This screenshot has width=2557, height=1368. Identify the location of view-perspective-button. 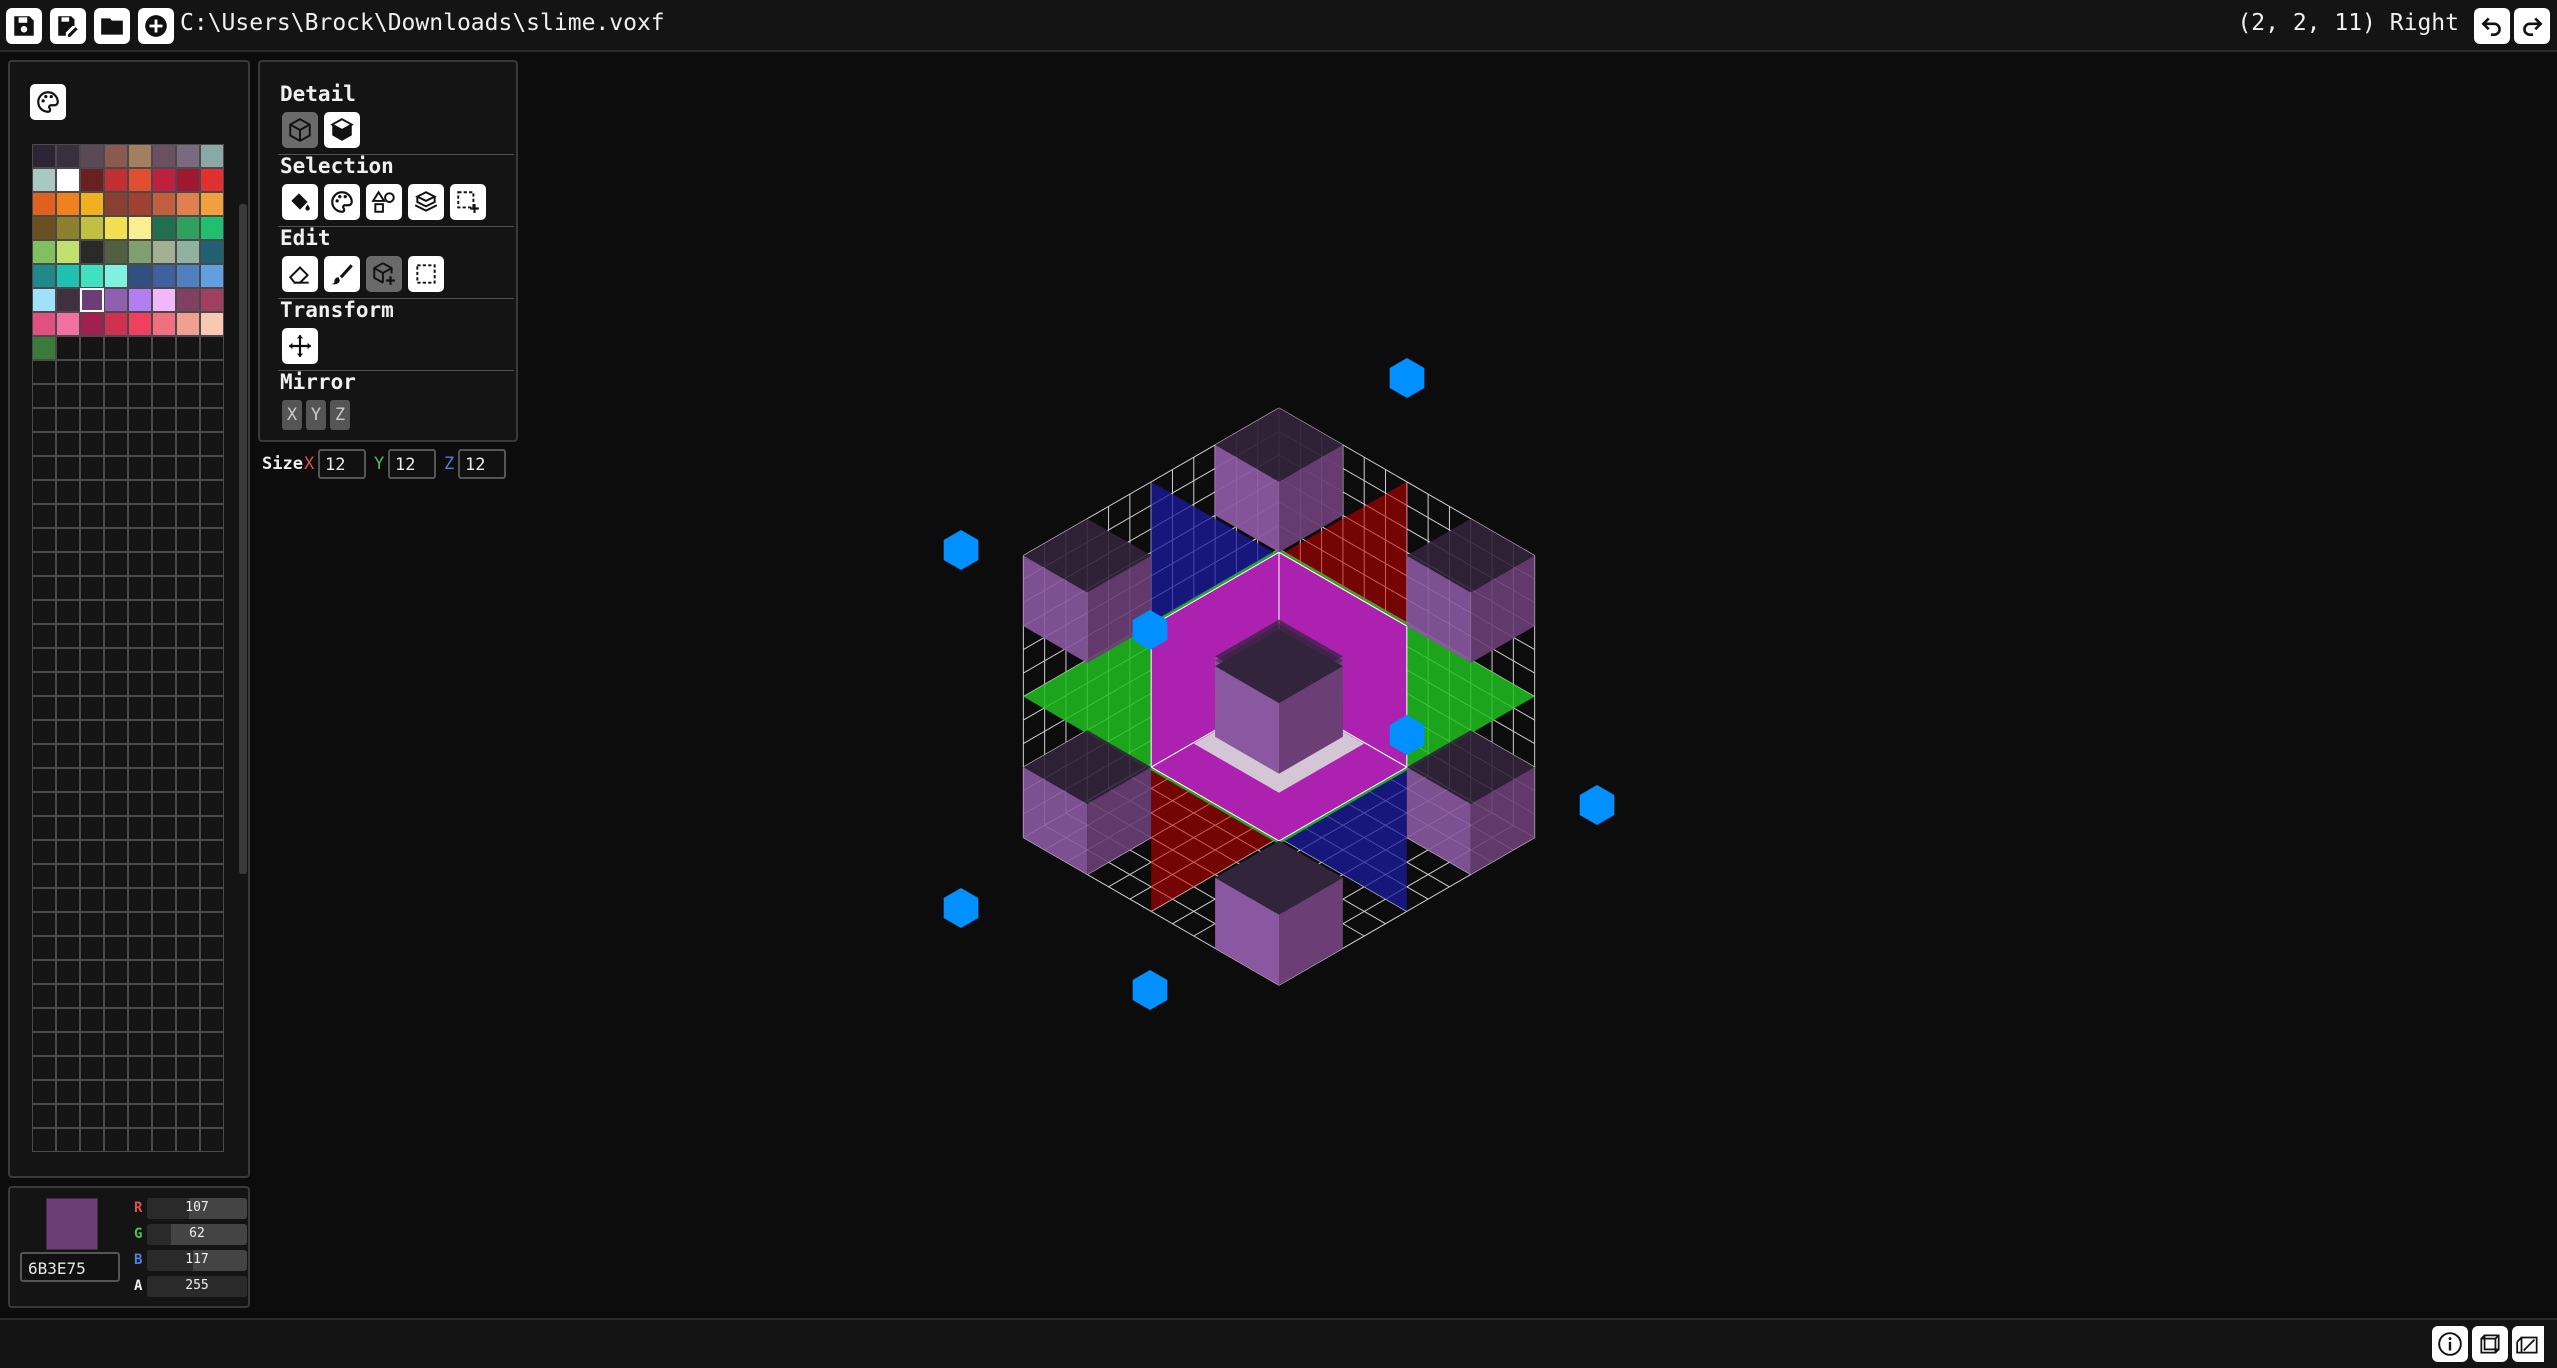
(2490, 1344).